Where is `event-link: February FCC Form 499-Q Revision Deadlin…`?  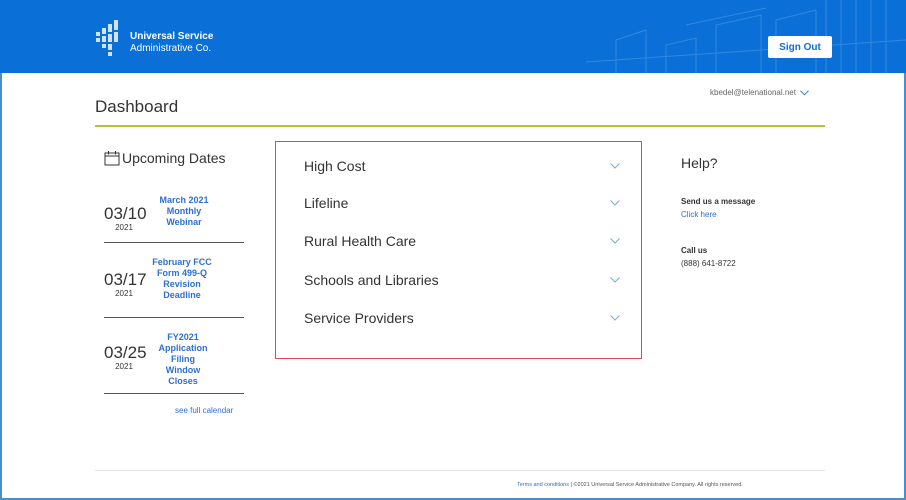 event-link: February FCC Form 499-Q Revision Deadlin… is located at coordinates (182, 279).